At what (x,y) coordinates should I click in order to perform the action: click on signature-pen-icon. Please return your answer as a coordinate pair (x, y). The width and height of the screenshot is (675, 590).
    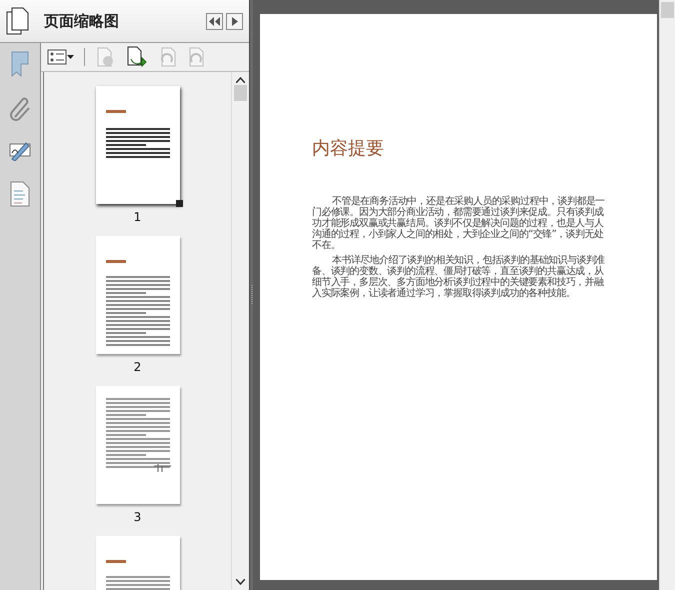
    Looking at the image, I should click on (20, 151).